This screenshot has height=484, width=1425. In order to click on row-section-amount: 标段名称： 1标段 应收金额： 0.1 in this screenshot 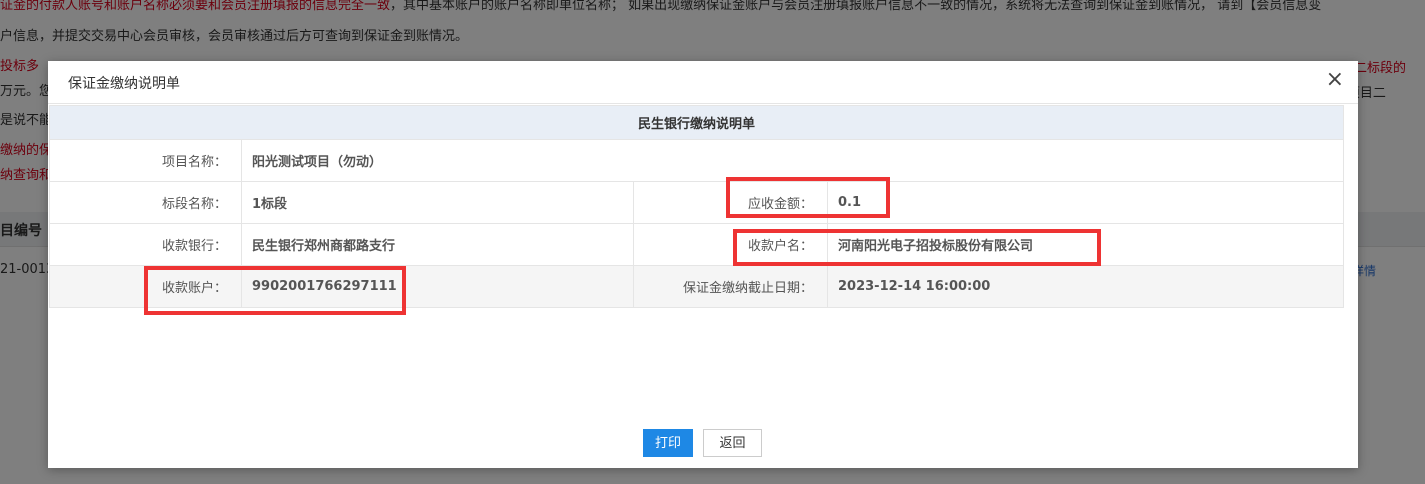, I will do `click(697, 202)`.